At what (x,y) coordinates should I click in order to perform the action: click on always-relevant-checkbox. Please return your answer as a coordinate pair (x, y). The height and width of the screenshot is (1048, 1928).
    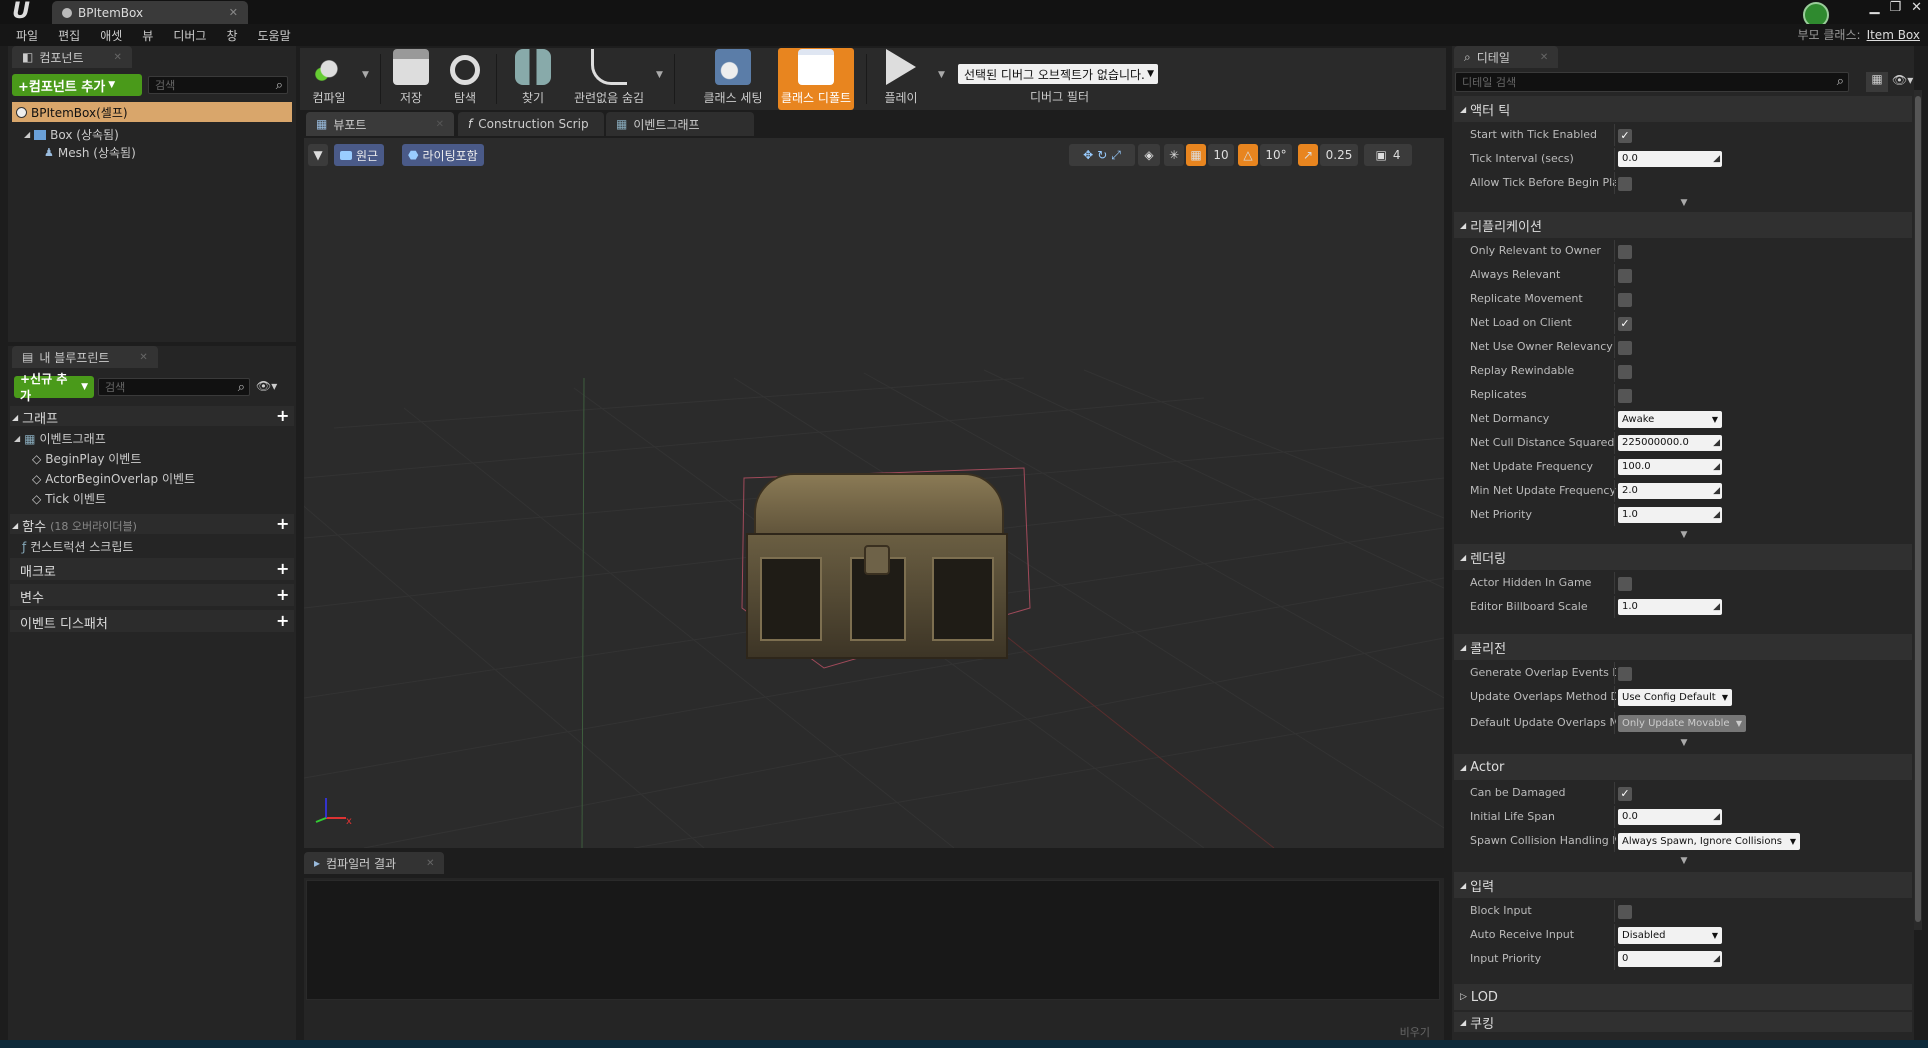
    Looking at the image, I should click on (1625, 276).